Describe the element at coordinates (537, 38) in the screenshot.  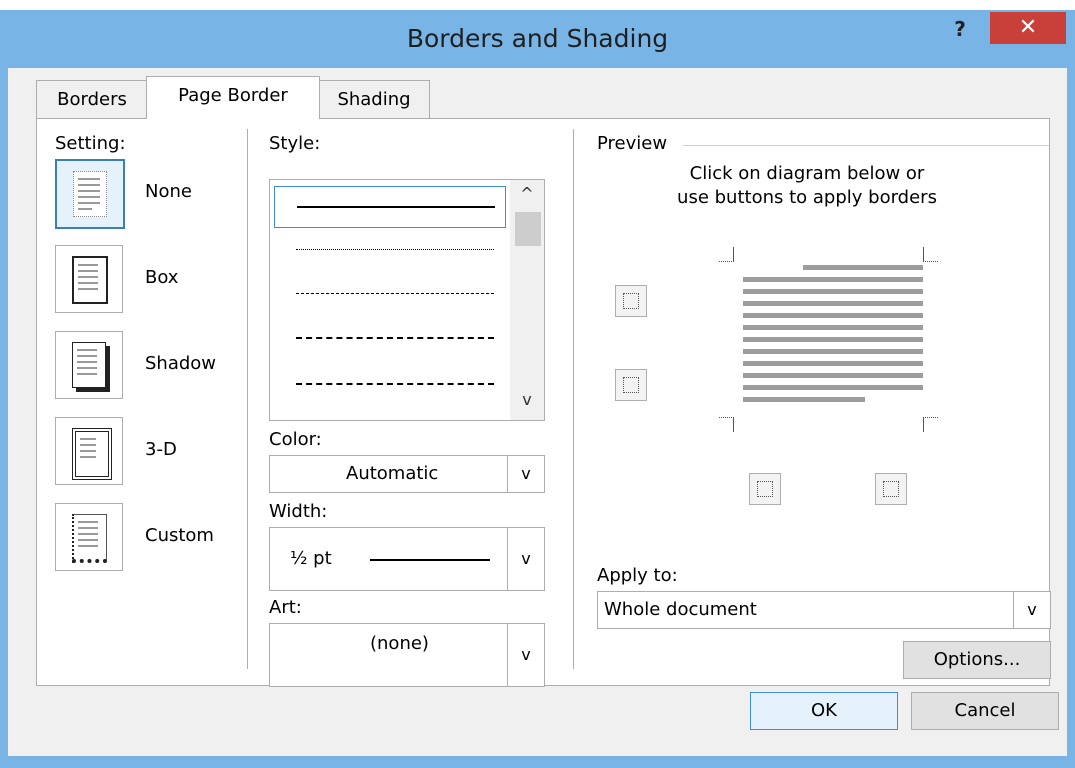
I see `dialog-title: Borders and Shading` at that location.